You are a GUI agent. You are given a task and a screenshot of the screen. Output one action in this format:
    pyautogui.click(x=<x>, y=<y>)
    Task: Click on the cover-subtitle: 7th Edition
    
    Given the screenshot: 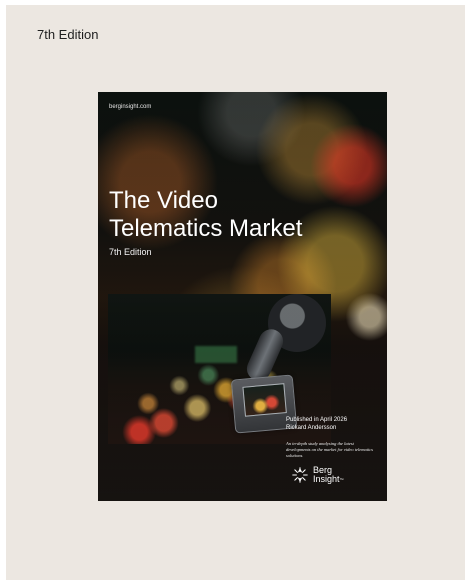 What is the action you would take?
    pyautogui.click(x=130, y=252)
    